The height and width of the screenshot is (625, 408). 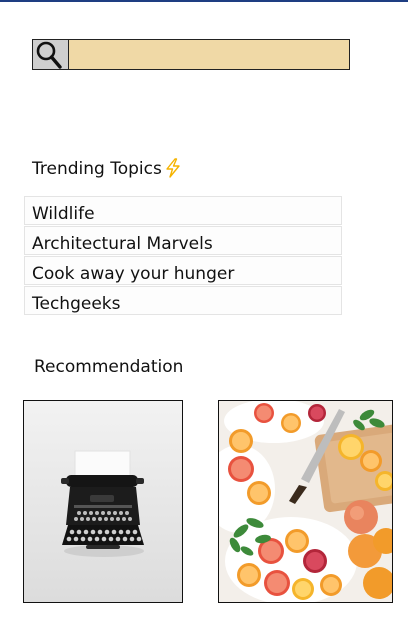 I want to click on search-bar, so click(x=191, y=54).